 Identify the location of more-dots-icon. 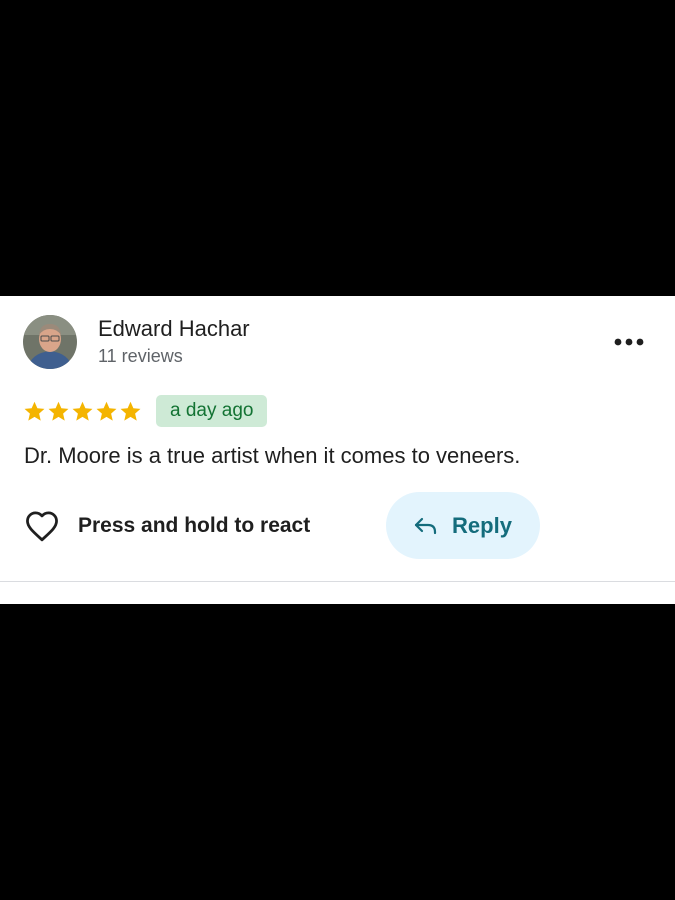
(629, 342).